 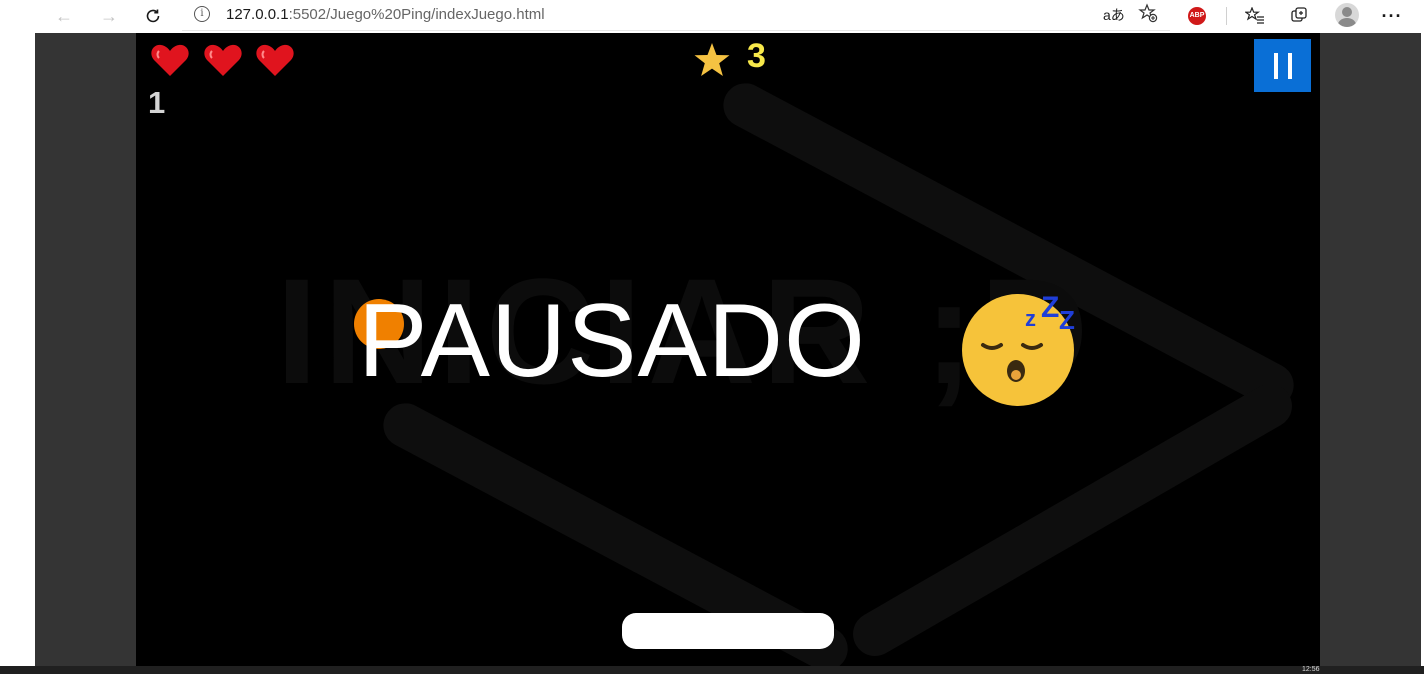 I want to click on forward-icon: →, so click(x=109, y=16).